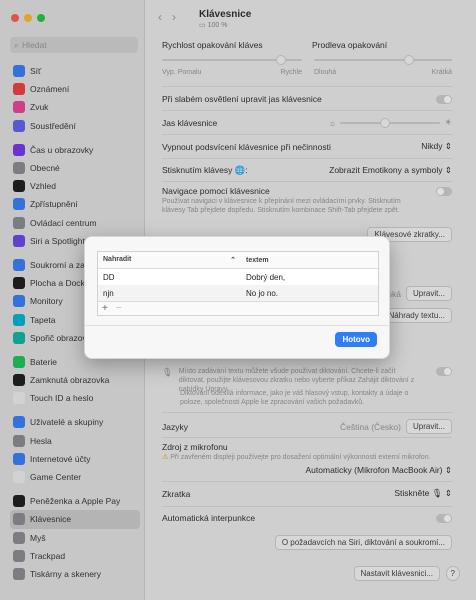 The width and height of the screenshot is (476, 600). I want to click on table-controls: + −, so click(238, 308).